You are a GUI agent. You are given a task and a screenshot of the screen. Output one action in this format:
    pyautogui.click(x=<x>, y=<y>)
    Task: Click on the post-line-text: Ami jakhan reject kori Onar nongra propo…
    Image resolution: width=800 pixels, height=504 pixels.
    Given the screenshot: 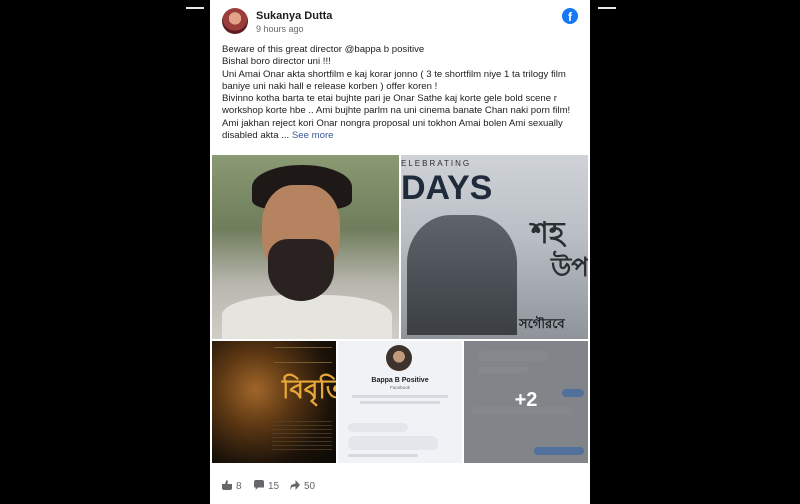 What is the action you would take?
    pyautogui.click(x=392, y=129)
    